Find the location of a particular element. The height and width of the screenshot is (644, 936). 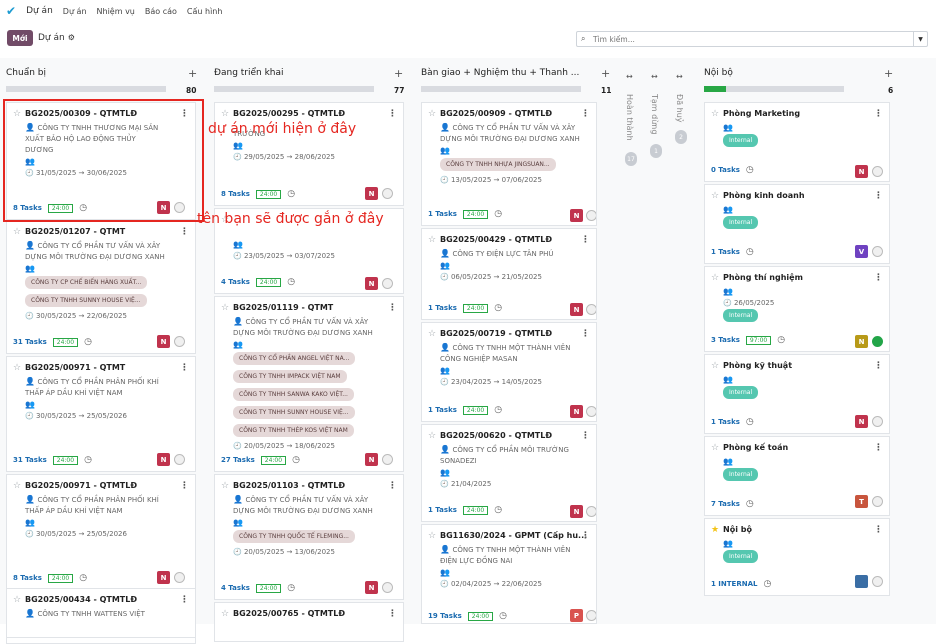

avatar: V is located at coordinates (861, 251).